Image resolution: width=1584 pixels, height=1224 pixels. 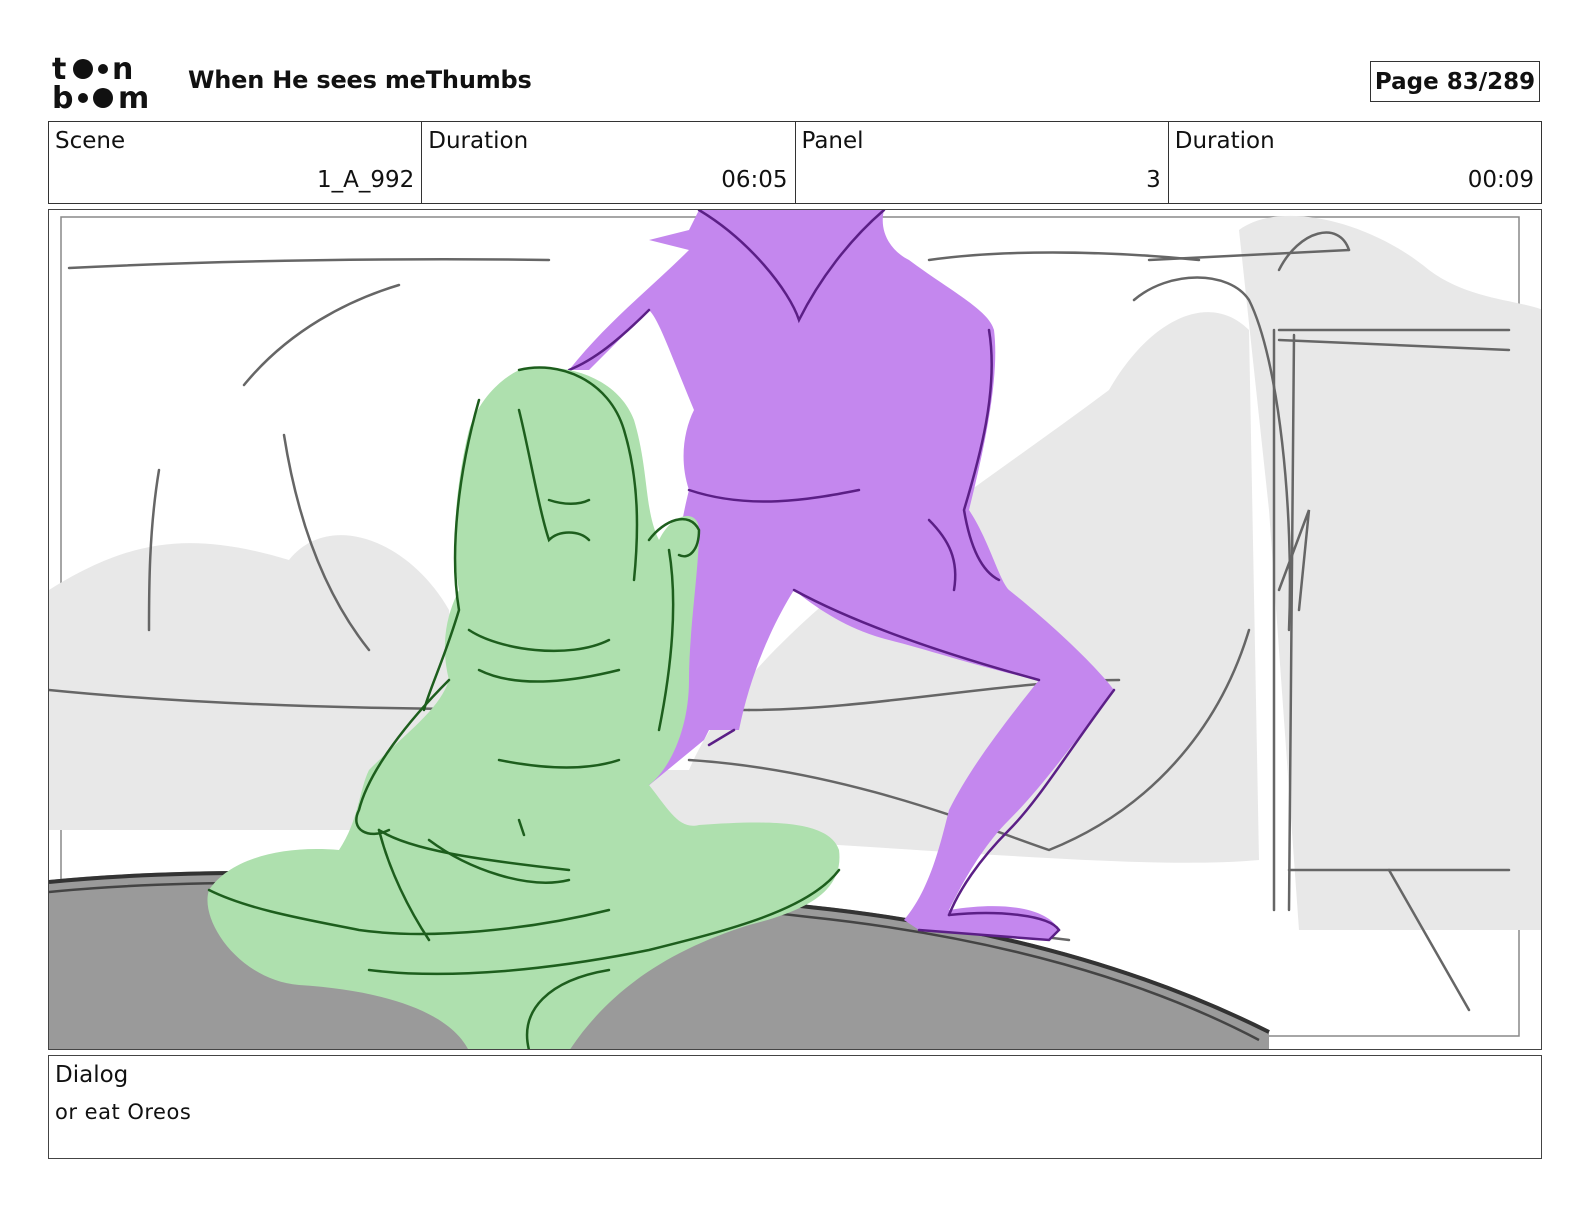 What do you see at coordinates (1153, 180) in the screenshot?
I see `panel-value: 3` at bounding box center [1153, 180].